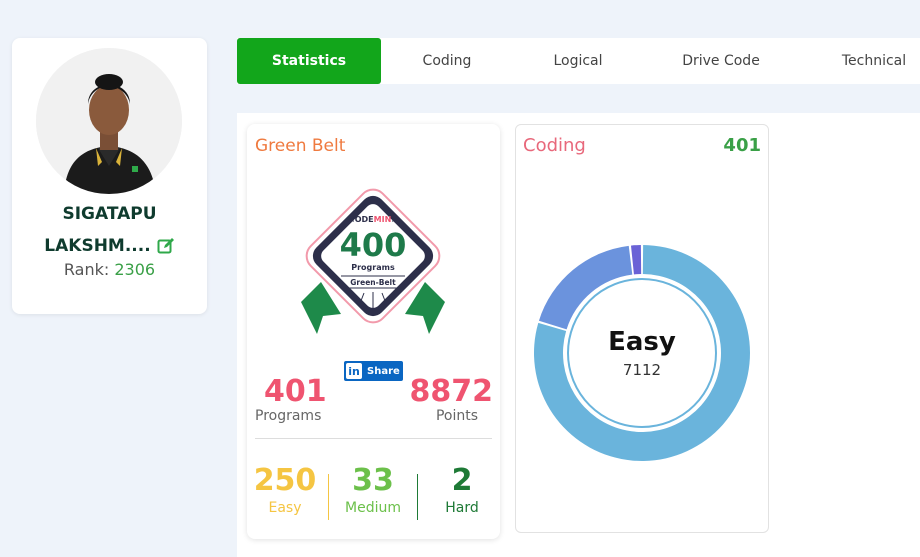 The width and height of the screenshot is (920, 557). I want to click on points-label: Points, so click(456, 416).